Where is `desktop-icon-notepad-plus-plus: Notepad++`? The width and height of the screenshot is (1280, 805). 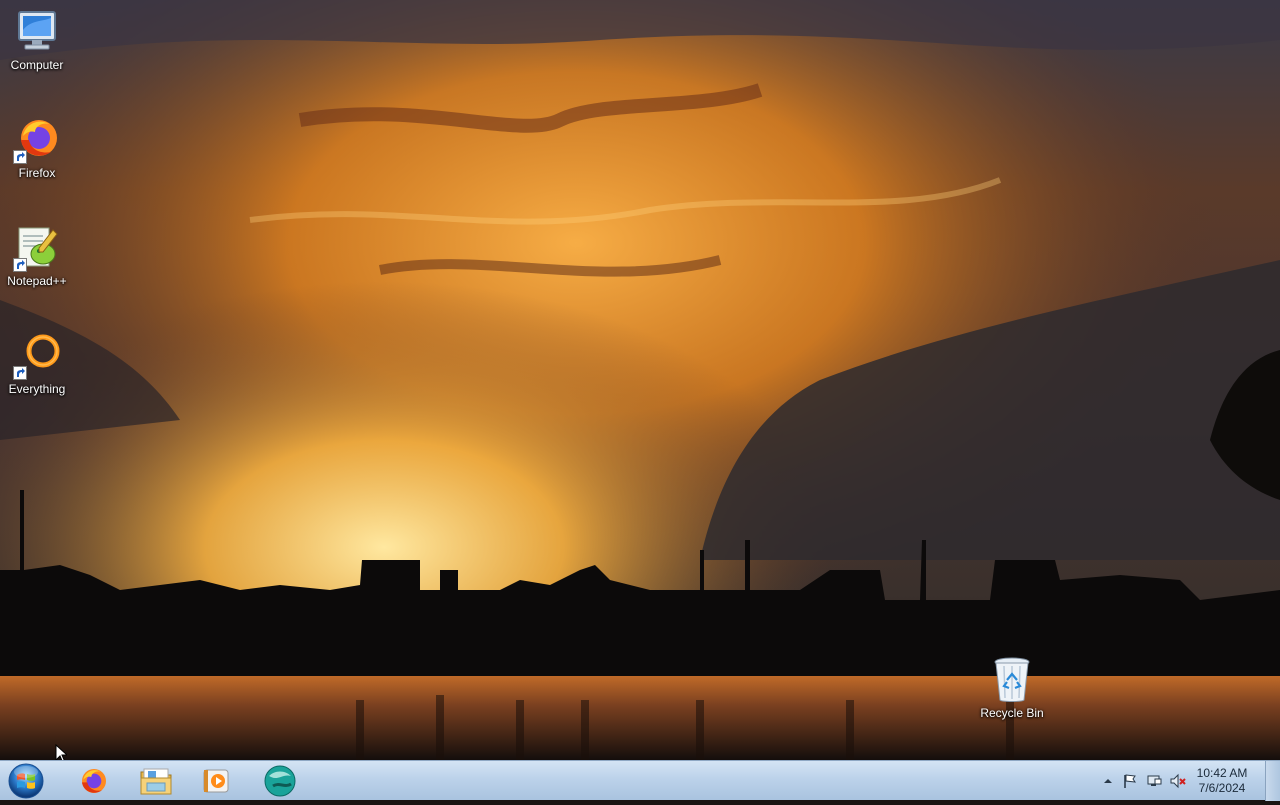 desktop-icon-notepad-plus-plus: Notepad++ is located at coordinates (37, 256).